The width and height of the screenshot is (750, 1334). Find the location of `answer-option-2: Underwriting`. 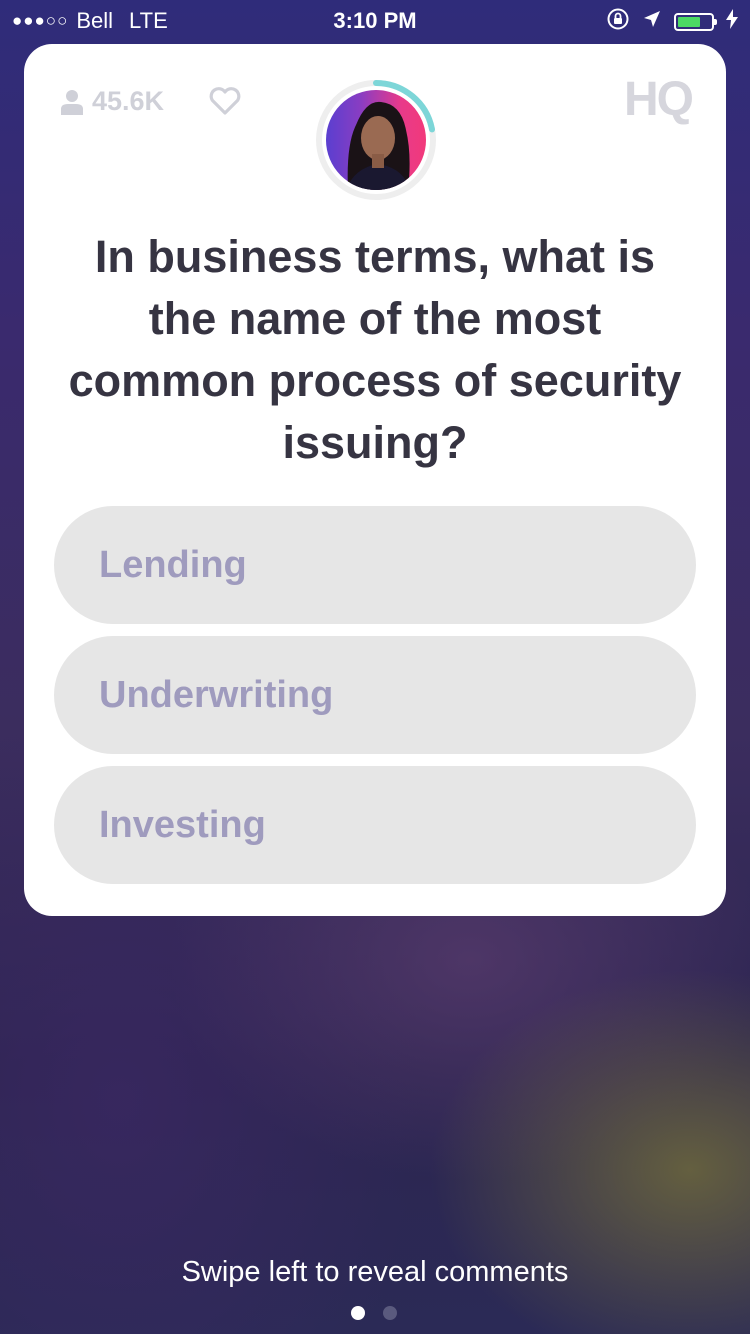

answer-option-2: Underwriting is located at coordinates (375, 695).